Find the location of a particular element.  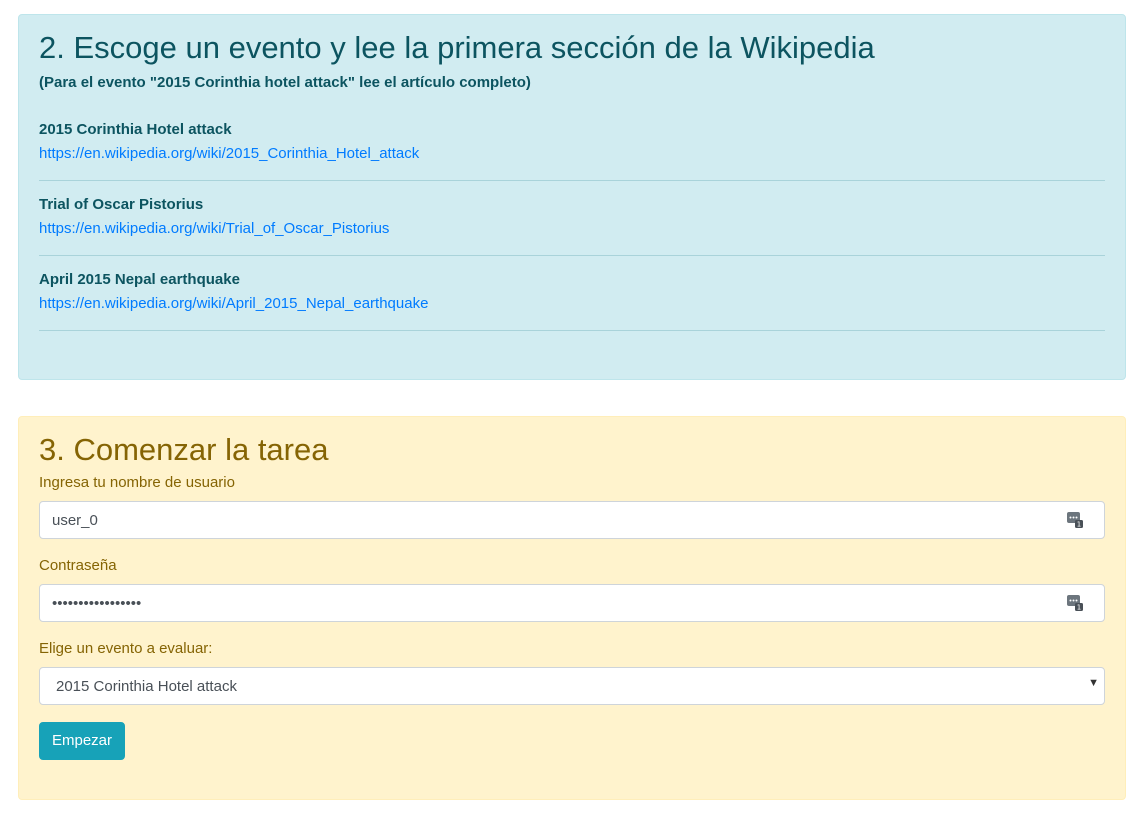

section-3-title: 3. Comenzar la tarea is located at coordinates (184, 449).